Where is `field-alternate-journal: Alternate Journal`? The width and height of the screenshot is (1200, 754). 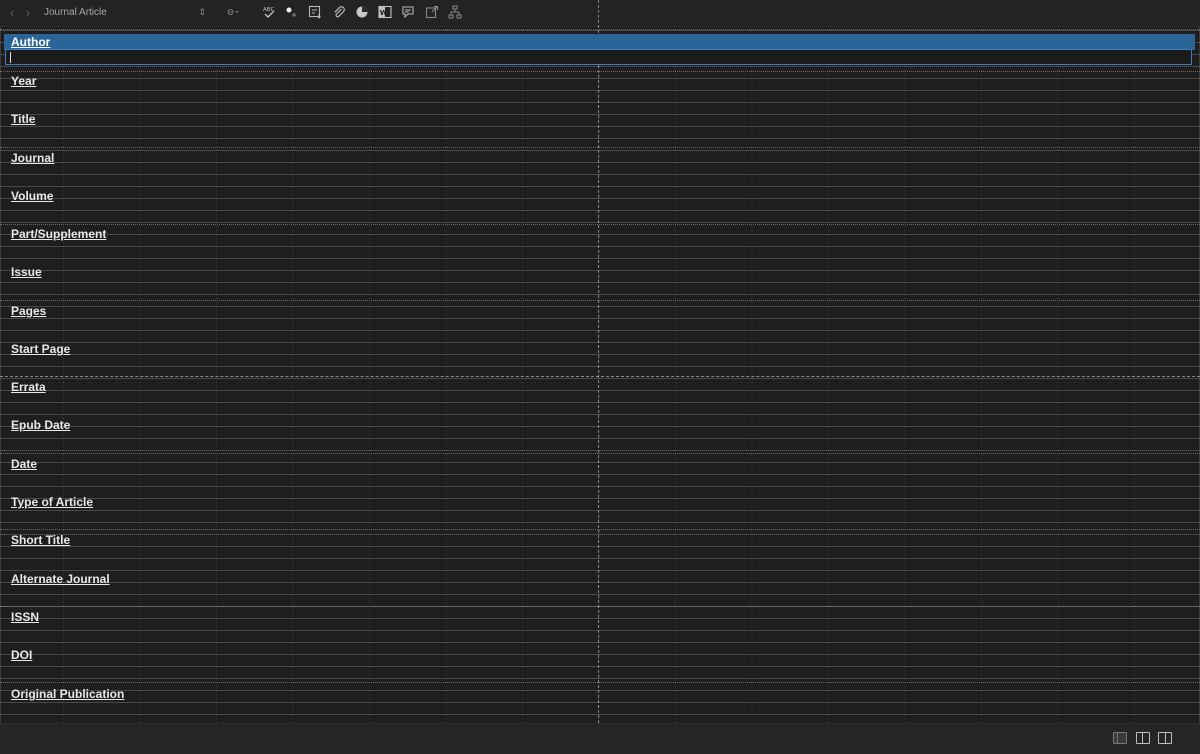
field-alternate-journal: Alternate Journal is located at coordinates (600, 585).